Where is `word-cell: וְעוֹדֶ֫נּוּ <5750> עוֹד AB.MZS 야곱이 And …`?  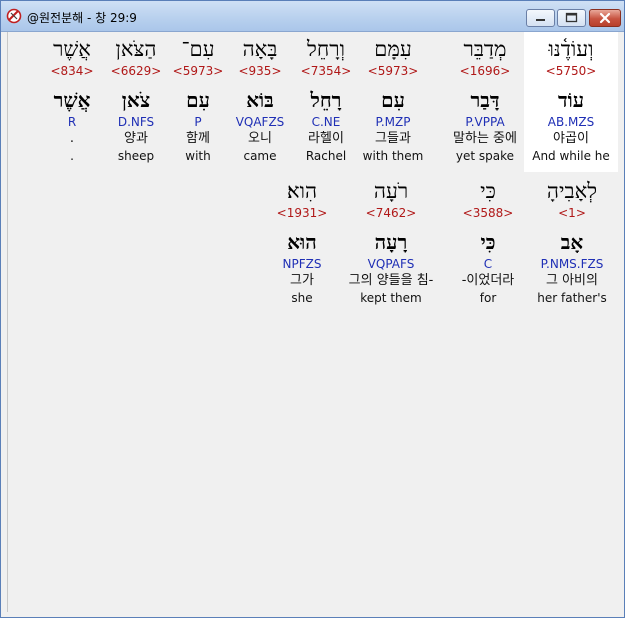
word-cell: וְעוֹדֶ֫נּוּ <5750> עוֹד AB.MZS 야곱이 And … is located at coordinates (571, 100).